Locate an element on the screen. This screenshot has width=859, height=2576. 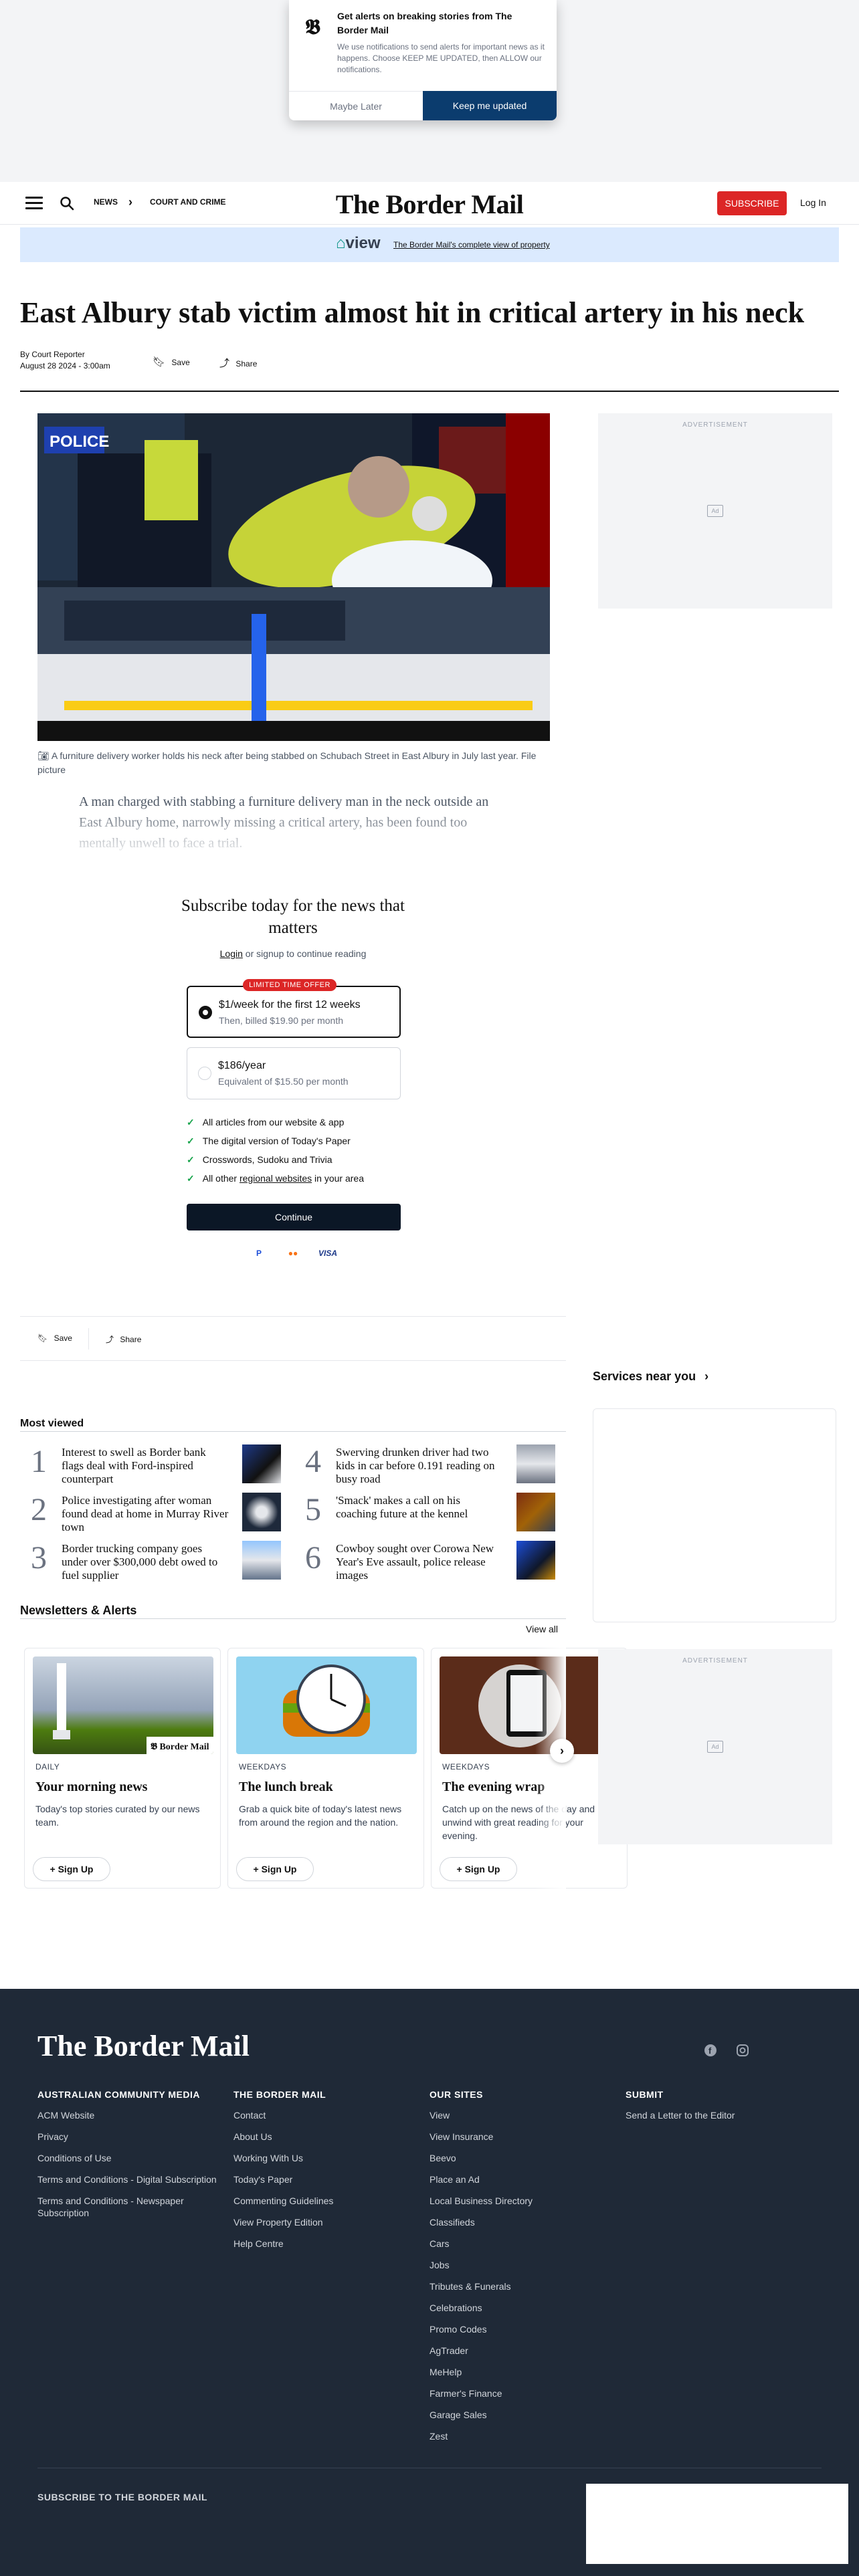
footer-link: Local Business Directory is located at coordinates (520, 2201).